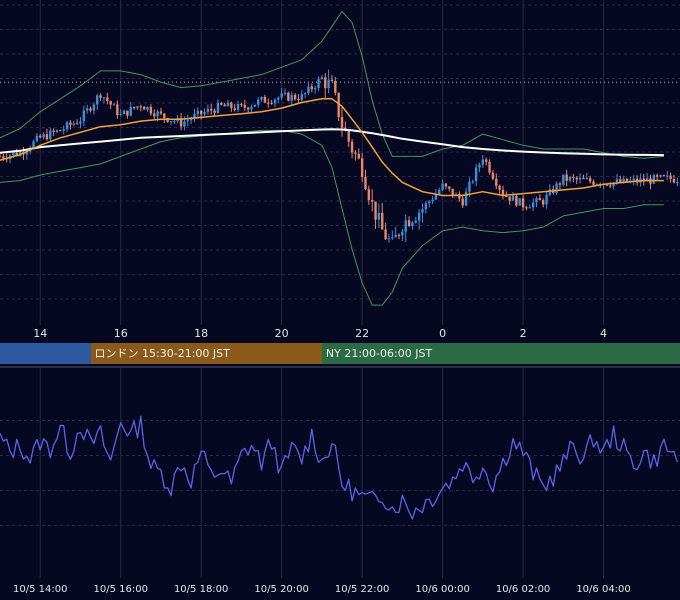 The height and width of the screenshot is (600, 680). Describe the element at coordinates (120, 589) in the screenshot. I see `oscillator-axis-tick-label: 10/5 16:00` at that location.